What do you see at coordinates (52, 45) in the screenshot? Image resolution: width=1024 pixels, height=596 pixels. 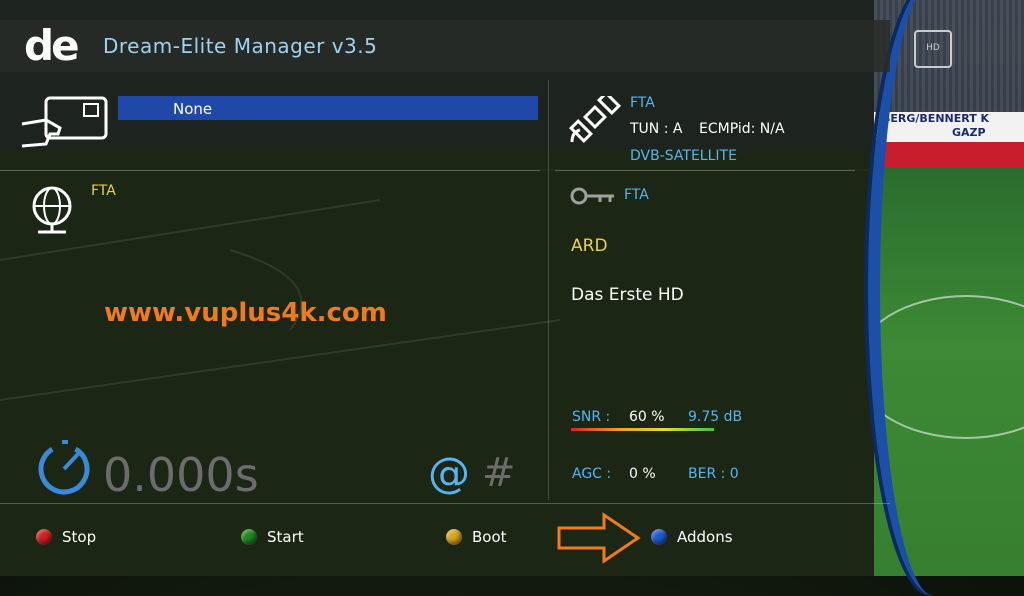 I see `app-logo: de` at bounding box center [52, 45].